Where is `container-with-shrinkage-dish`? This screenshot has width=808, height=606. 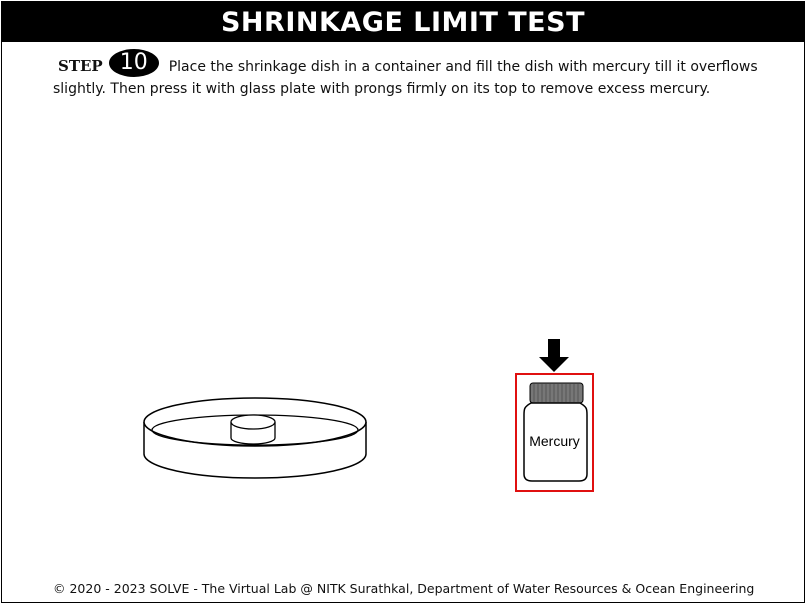
container-with-shrinkage-dish is located at coordinates (255, 438).